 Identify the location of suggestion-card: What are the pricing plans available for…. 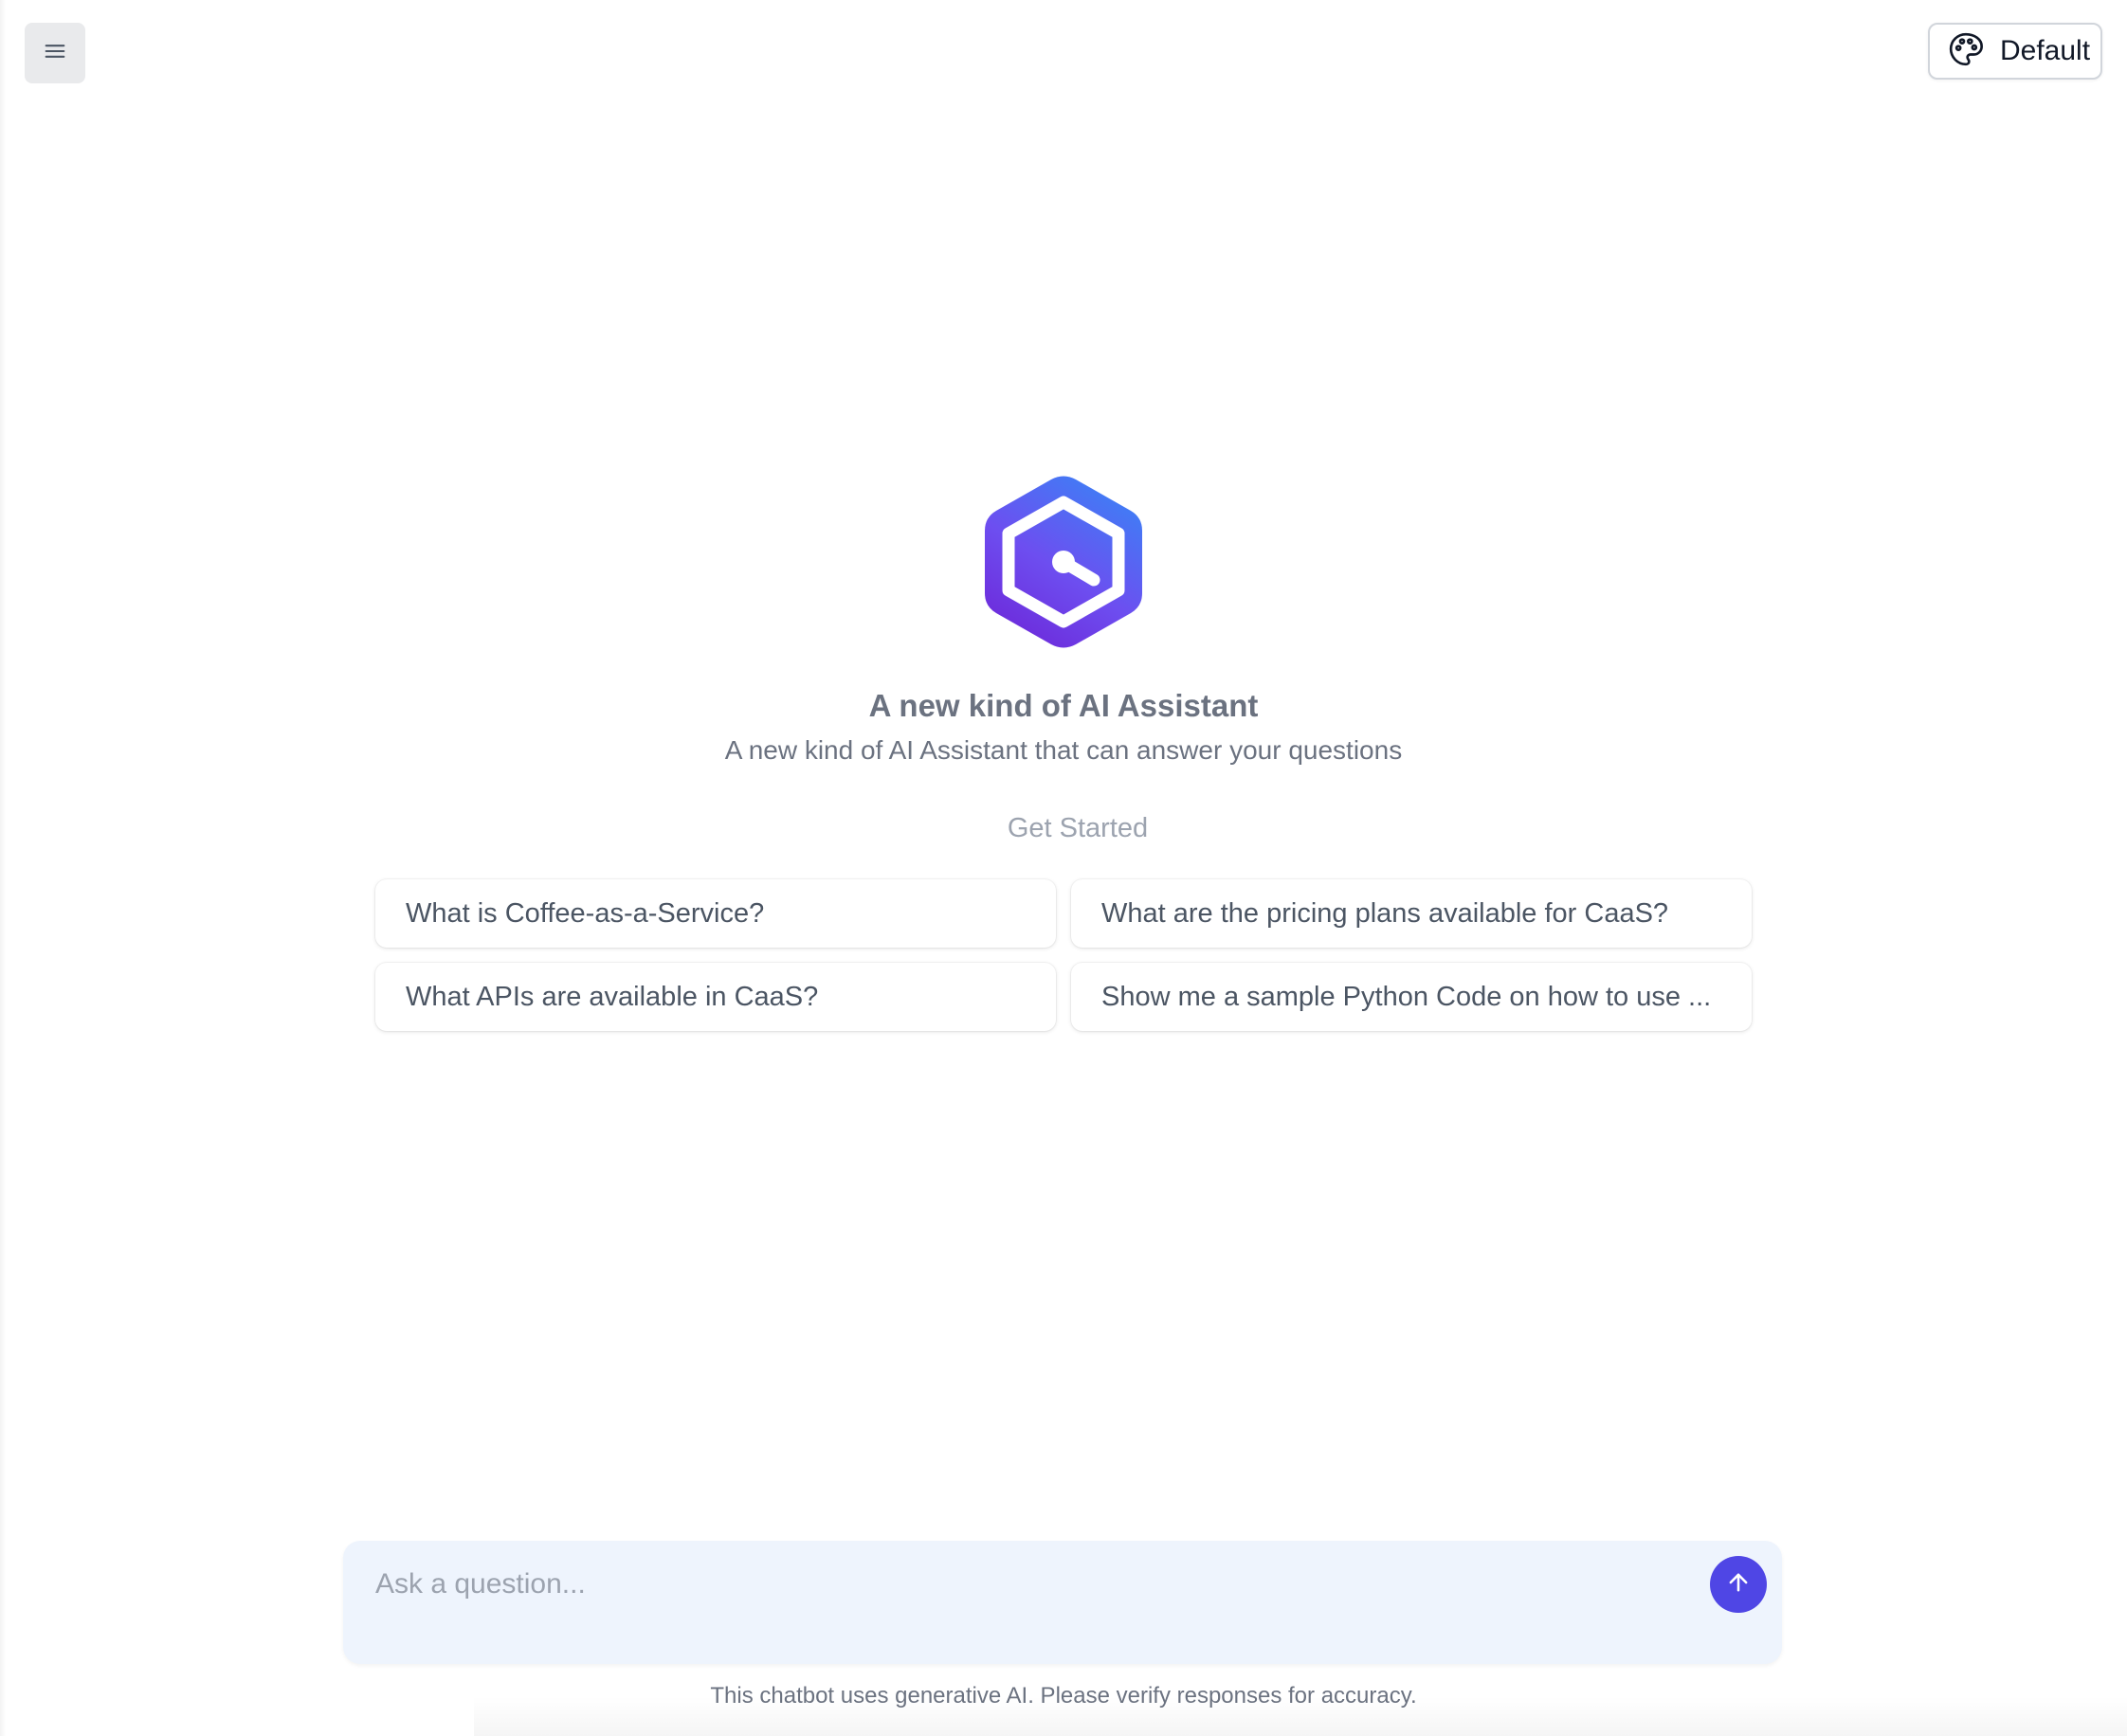
(1411, 913).